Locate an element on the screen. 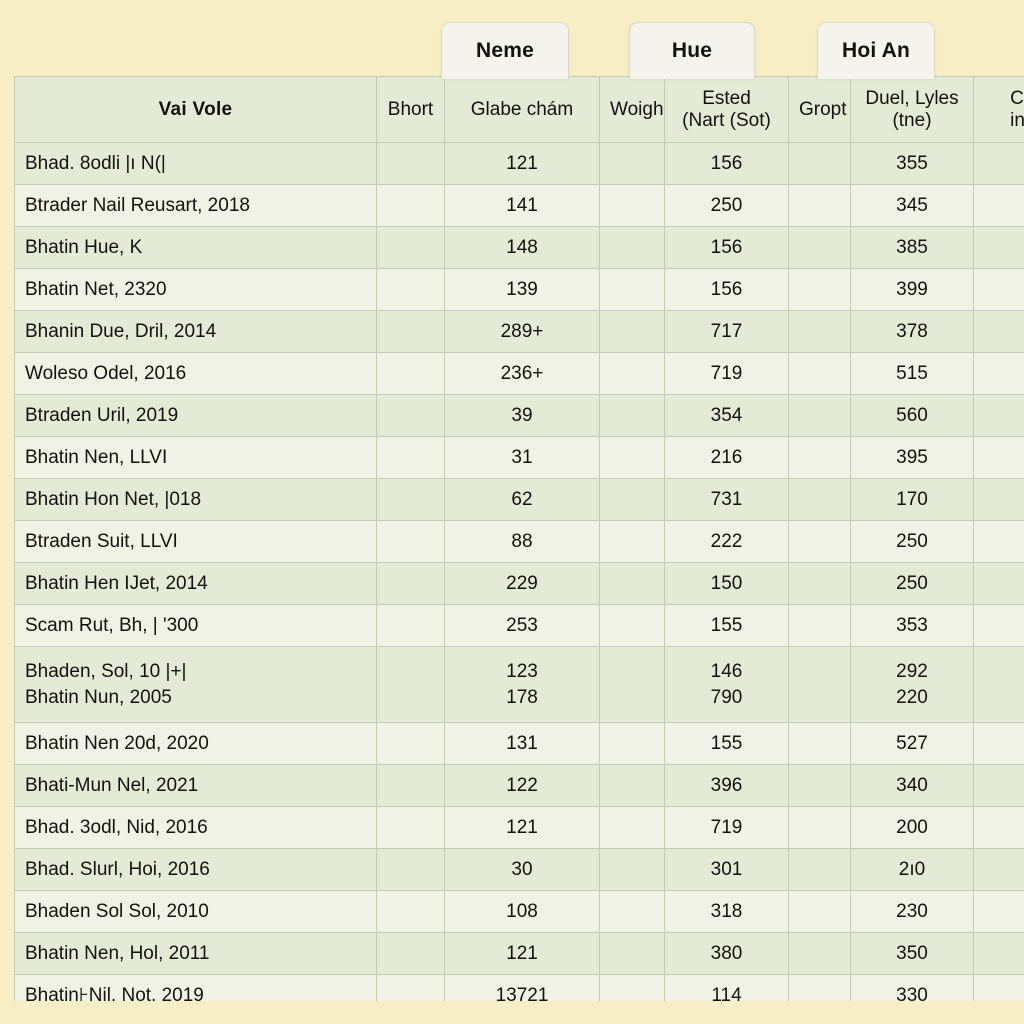 This screenshot has height=1024, width=1024. table-row: Bhanin Due, Dril, 2014 289+ 717 378 is located at coordinates (519, 331).